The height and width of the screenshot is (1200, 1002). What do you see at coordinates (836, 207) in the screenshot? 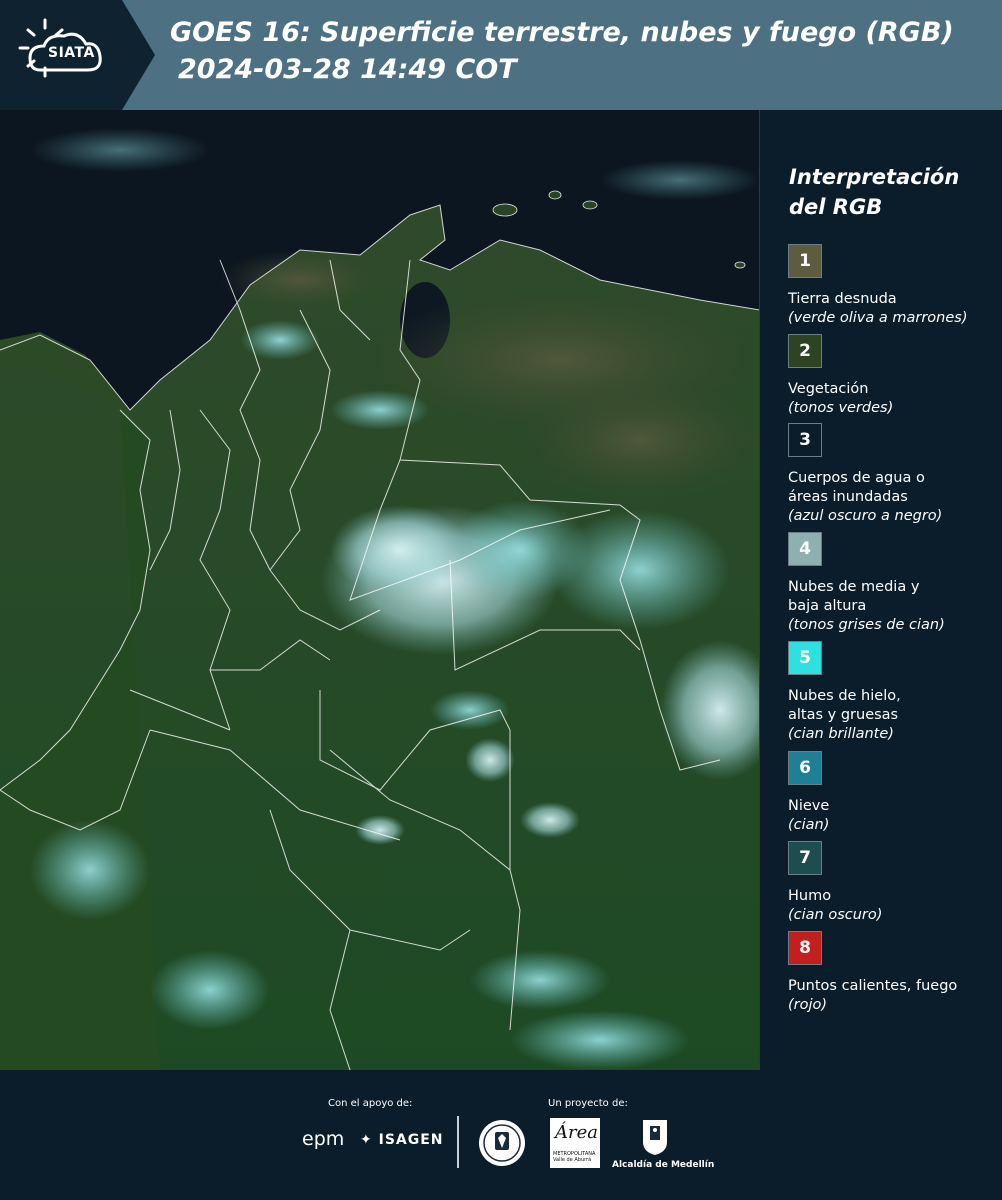
I see `legend-title-line-2: del RGB` at bounding box center [836, 207].